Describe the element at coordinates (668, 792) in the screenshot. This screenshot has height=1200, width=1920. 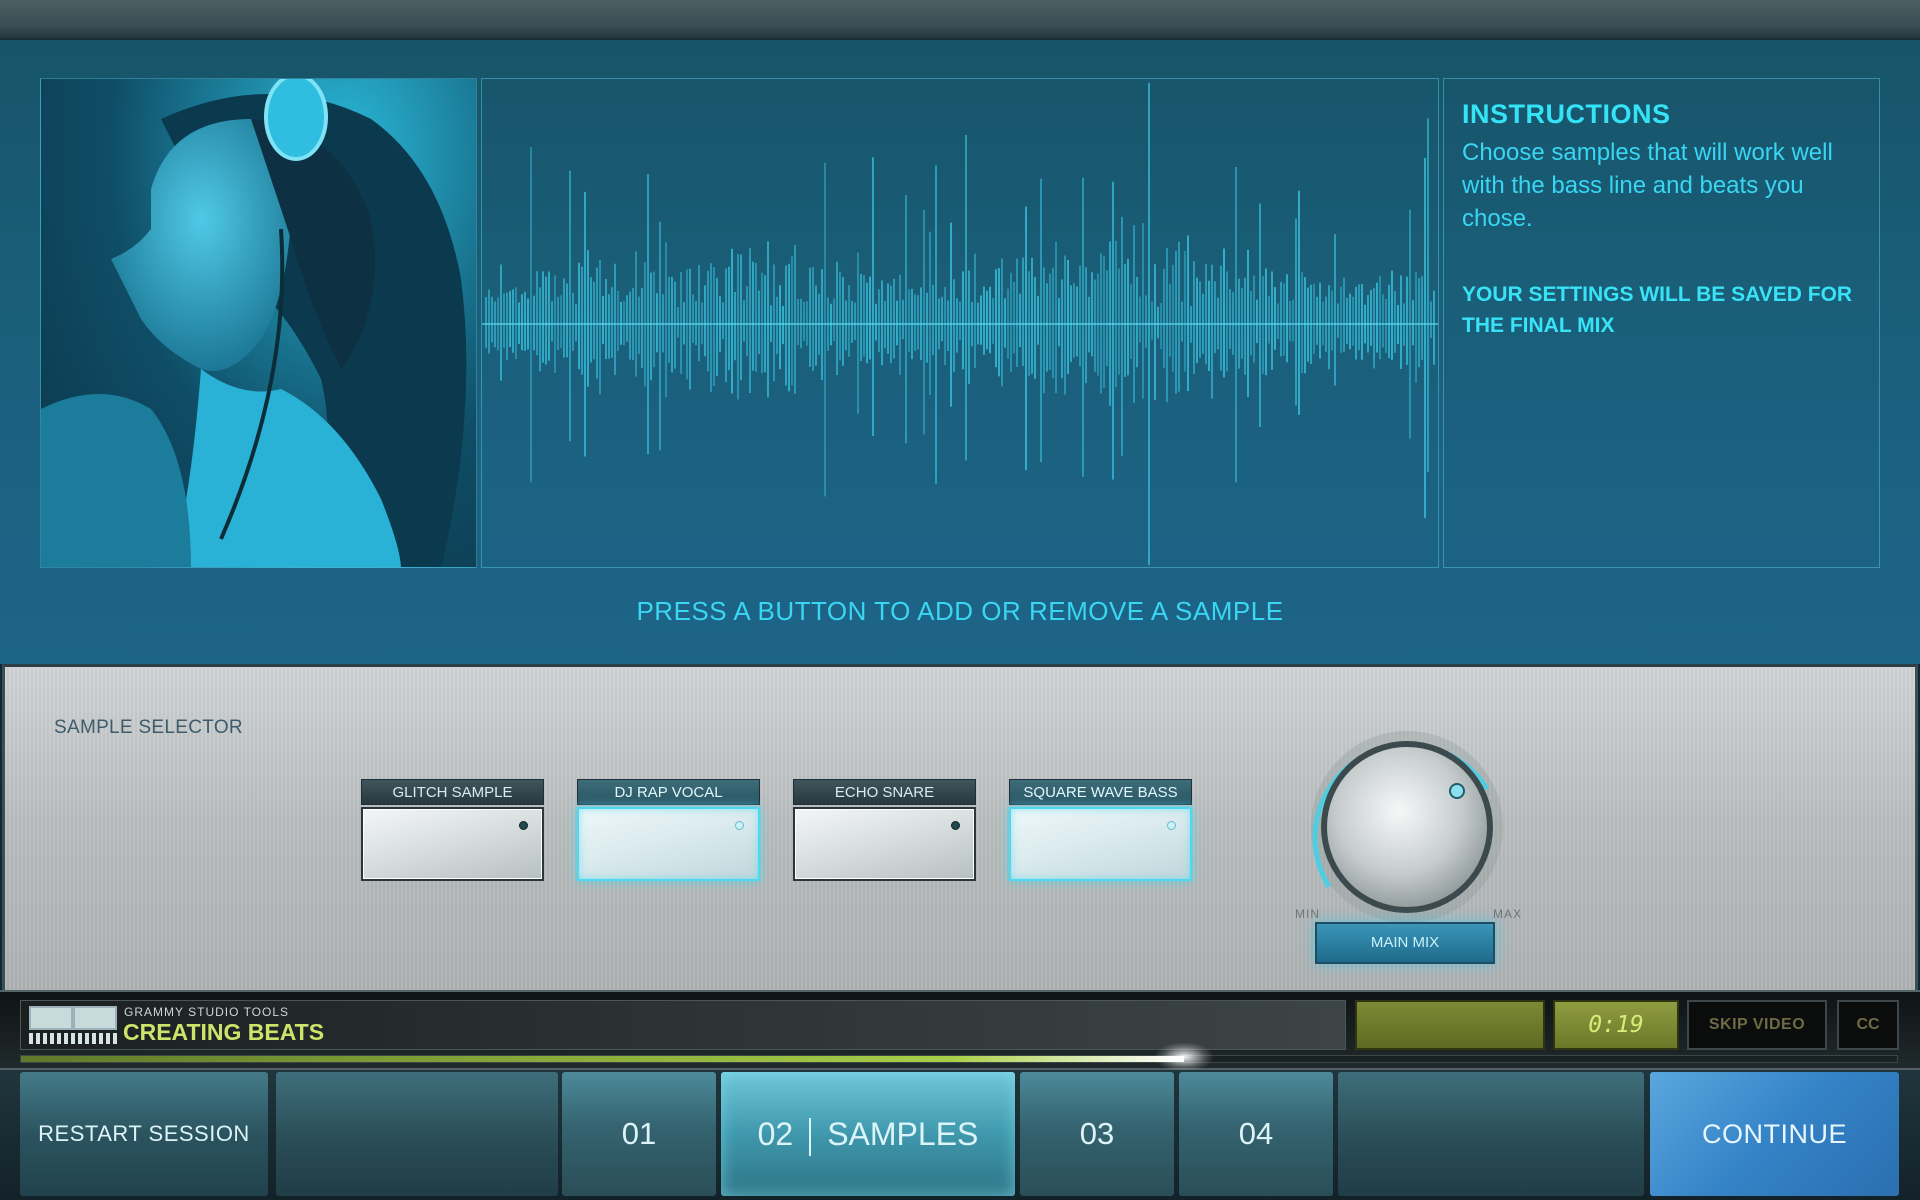
I see `sample-label: DJ RAP VOCAL` at that location.